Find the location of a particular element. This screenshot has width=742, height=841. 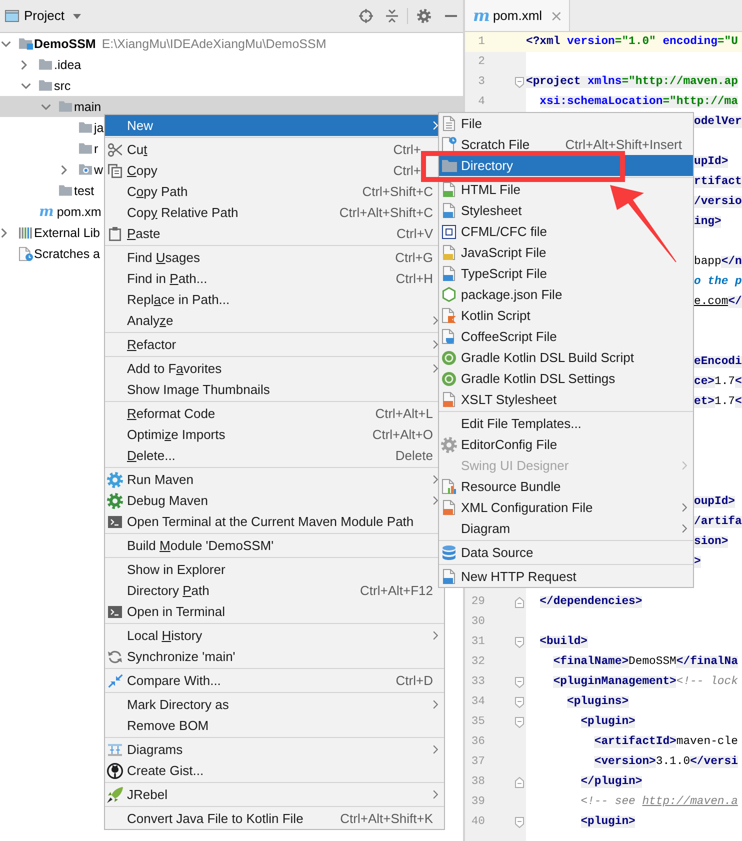

document-clock-icon is located at coordinates (449, 144).